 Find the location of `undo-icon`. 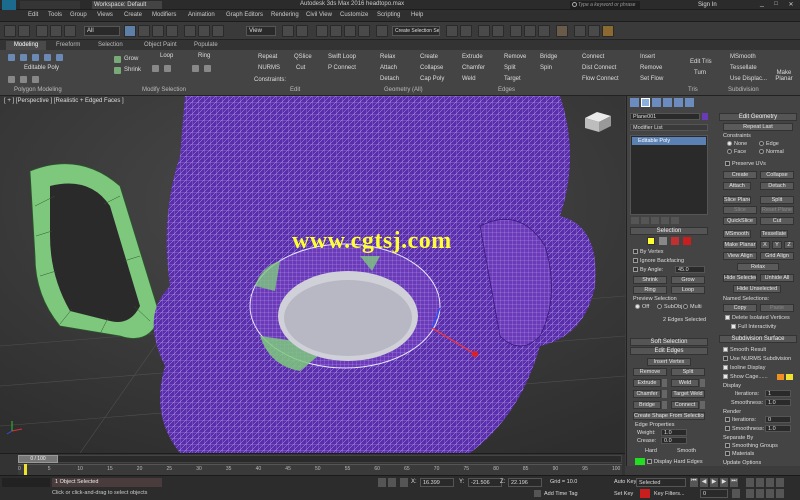

undo-icon is located at coordinates (10, 31).